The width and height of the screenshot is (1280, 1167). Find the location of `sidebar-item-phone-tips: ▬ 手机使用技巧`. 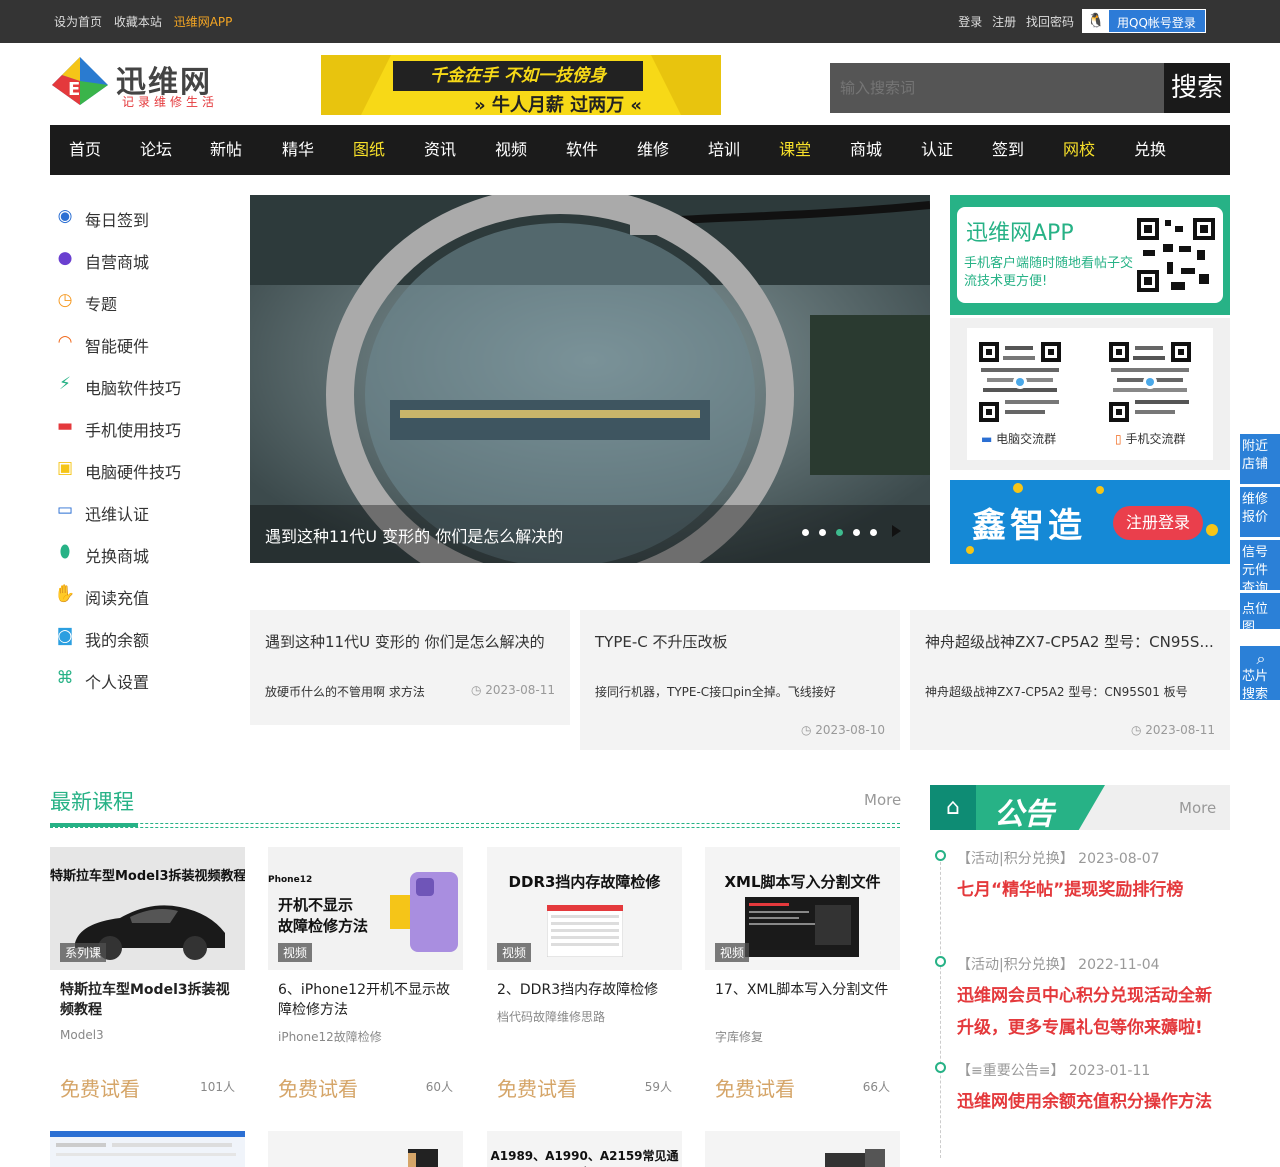

sidebar-item-phone-tips: ▬ 手机使用技巧 is located at coordinates (145, 428).